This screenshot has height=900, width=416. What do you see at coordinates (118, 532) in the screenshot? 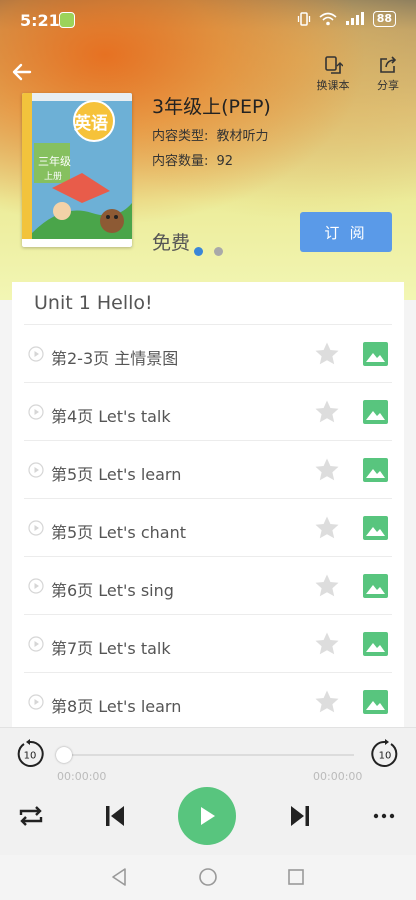
I see `track-title: 第5页 Let's chant` at bounding box center [118, 532].